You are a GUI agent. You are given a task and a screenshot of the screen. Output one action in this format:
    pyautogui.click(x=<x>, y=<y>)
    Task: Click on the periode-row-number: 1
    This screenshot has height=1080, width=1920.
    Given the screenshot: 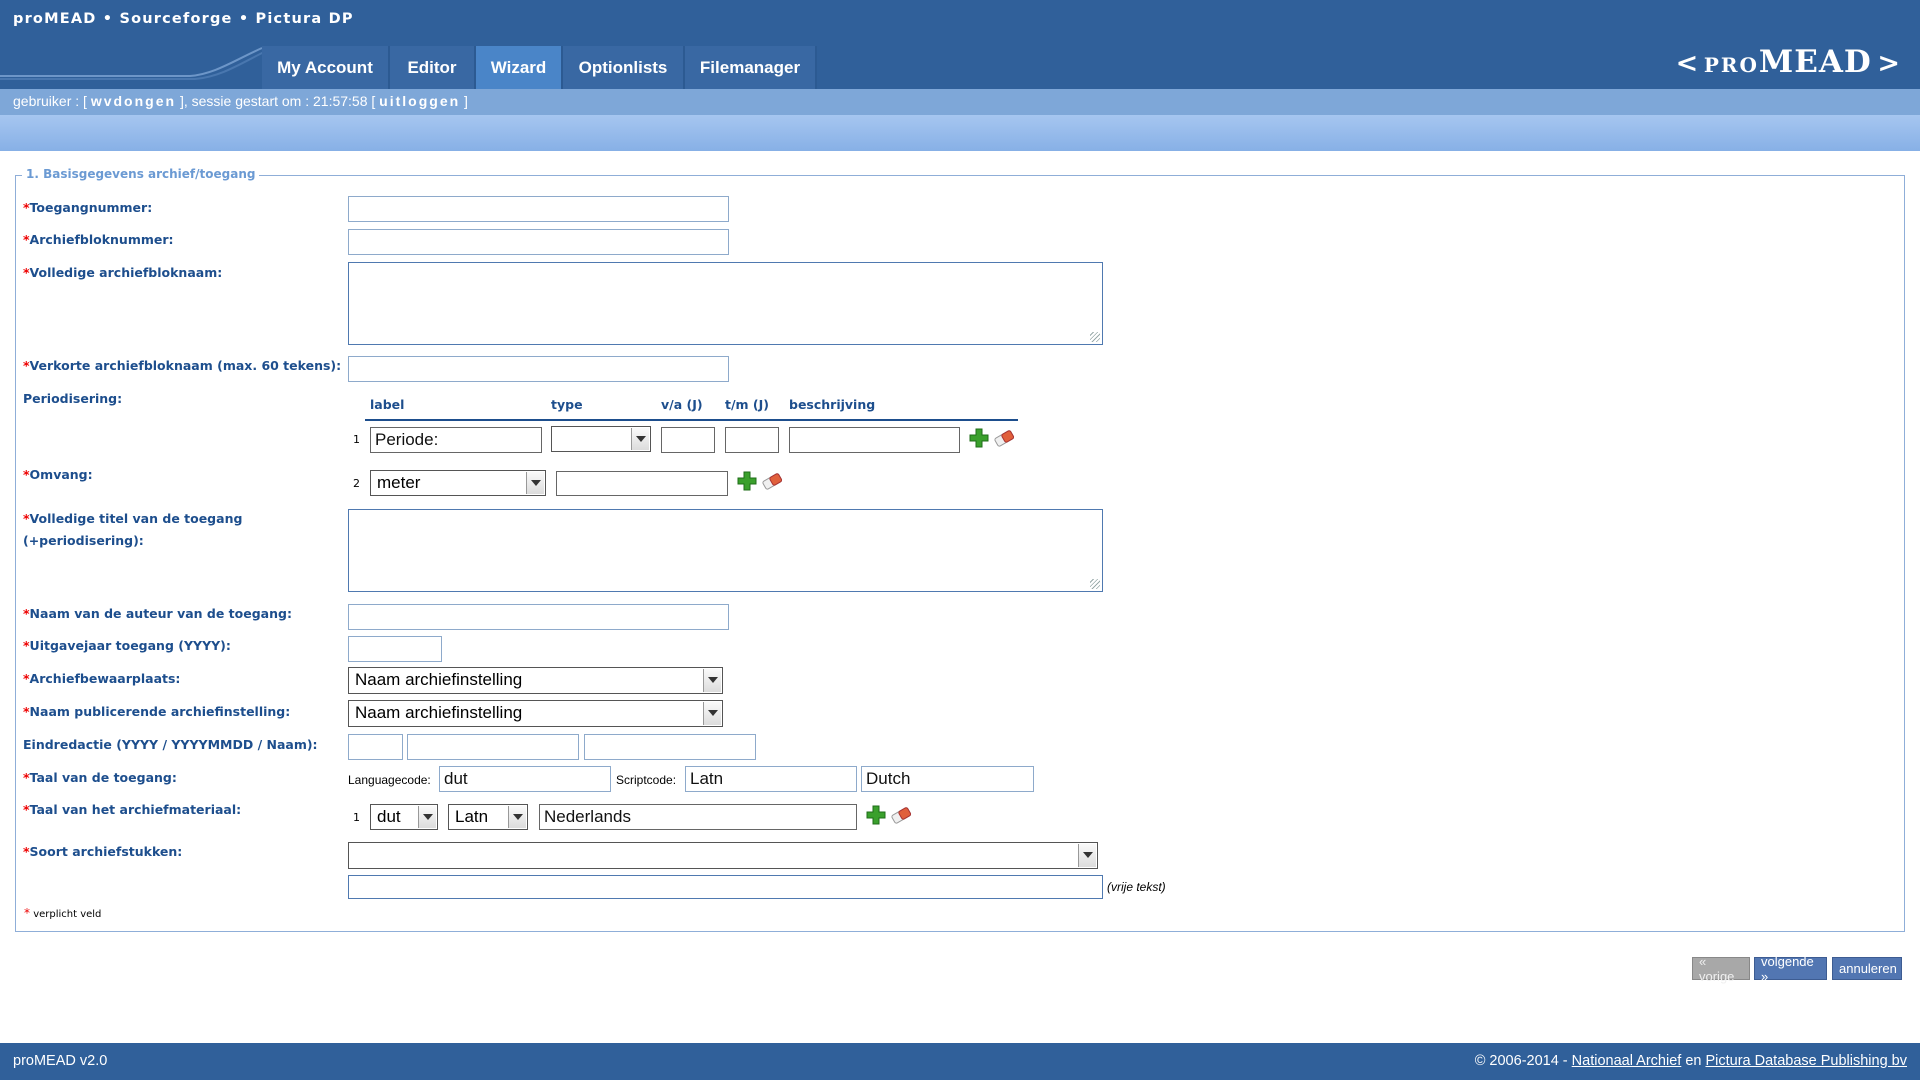 What is the action you would take?
    pyautogui.click(x=356, y=439)
    